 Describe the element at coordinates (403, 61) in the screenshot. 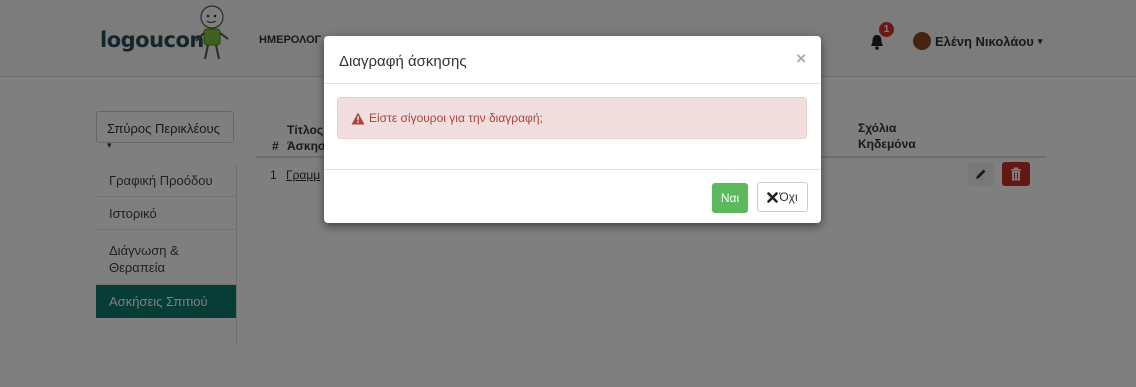

I see `modal-title: Διαγραφή άσκησης` at that location.